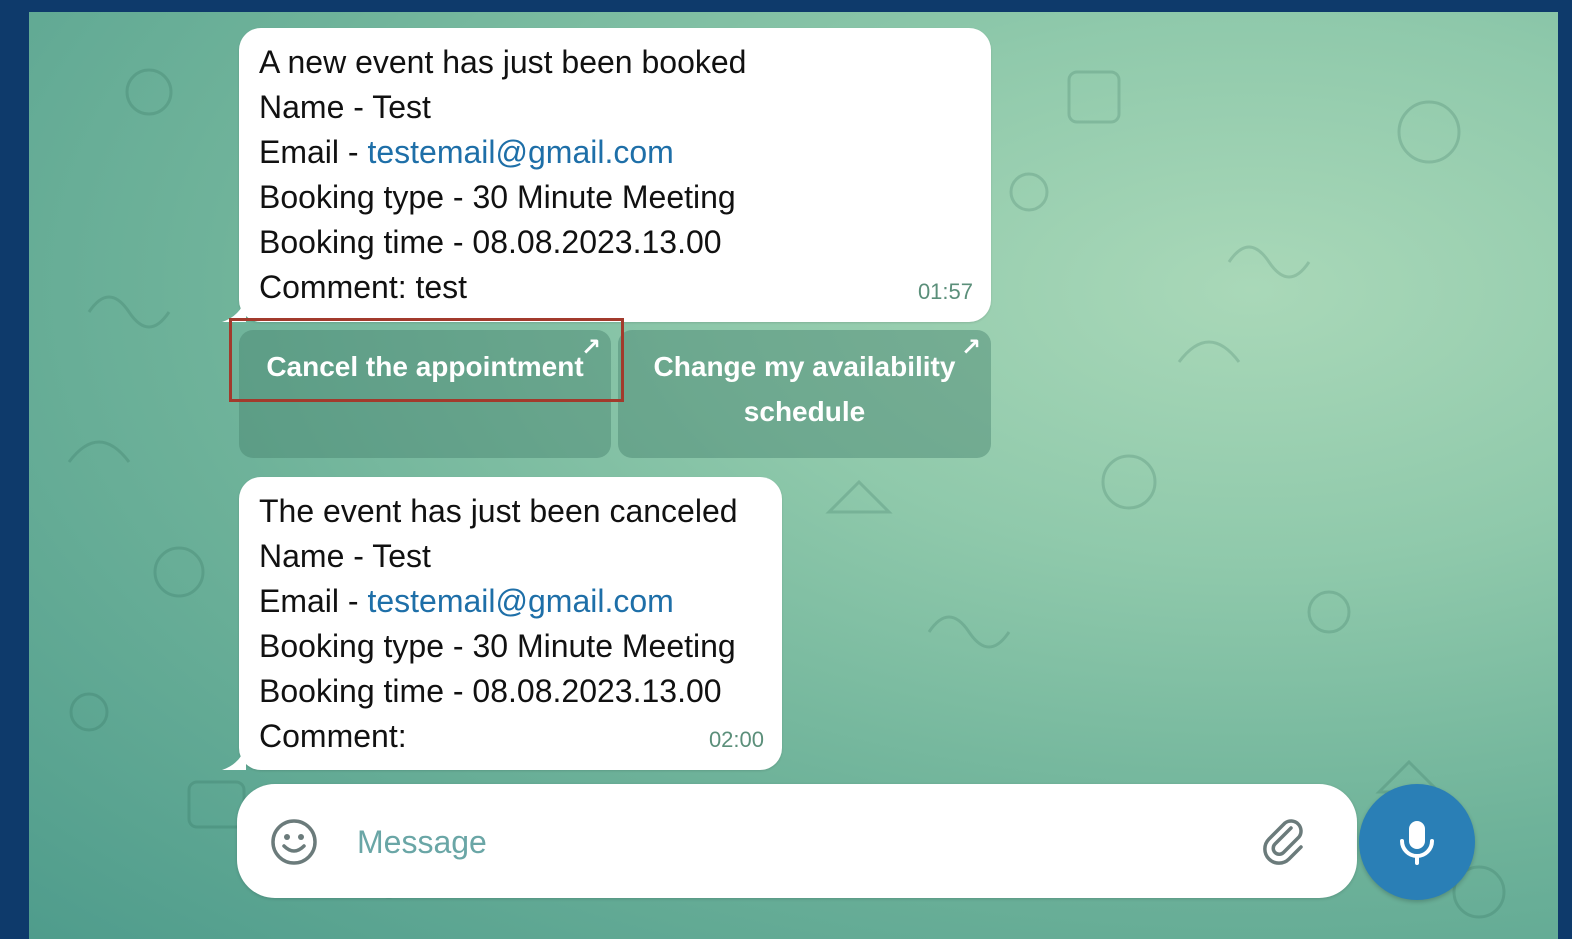 The height and width of the screenshot is (939, 1572). Describe the element at coordinates (425, 366) in the screenshot. I see `button-label: Cancel the appointment` at that location.